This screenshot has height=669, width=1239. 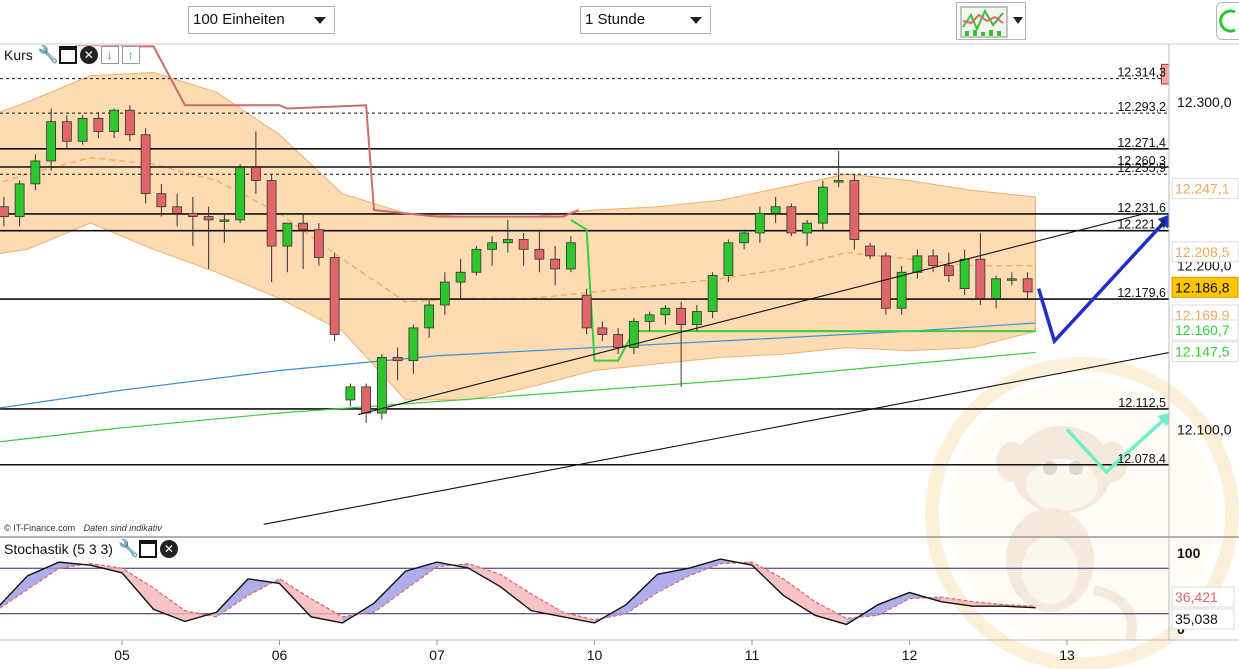 What do you see at coordinates (1204, 429) in the screenshot?
I see `price-tick-label: 12.100,0` at bounding box center [1204, 429].